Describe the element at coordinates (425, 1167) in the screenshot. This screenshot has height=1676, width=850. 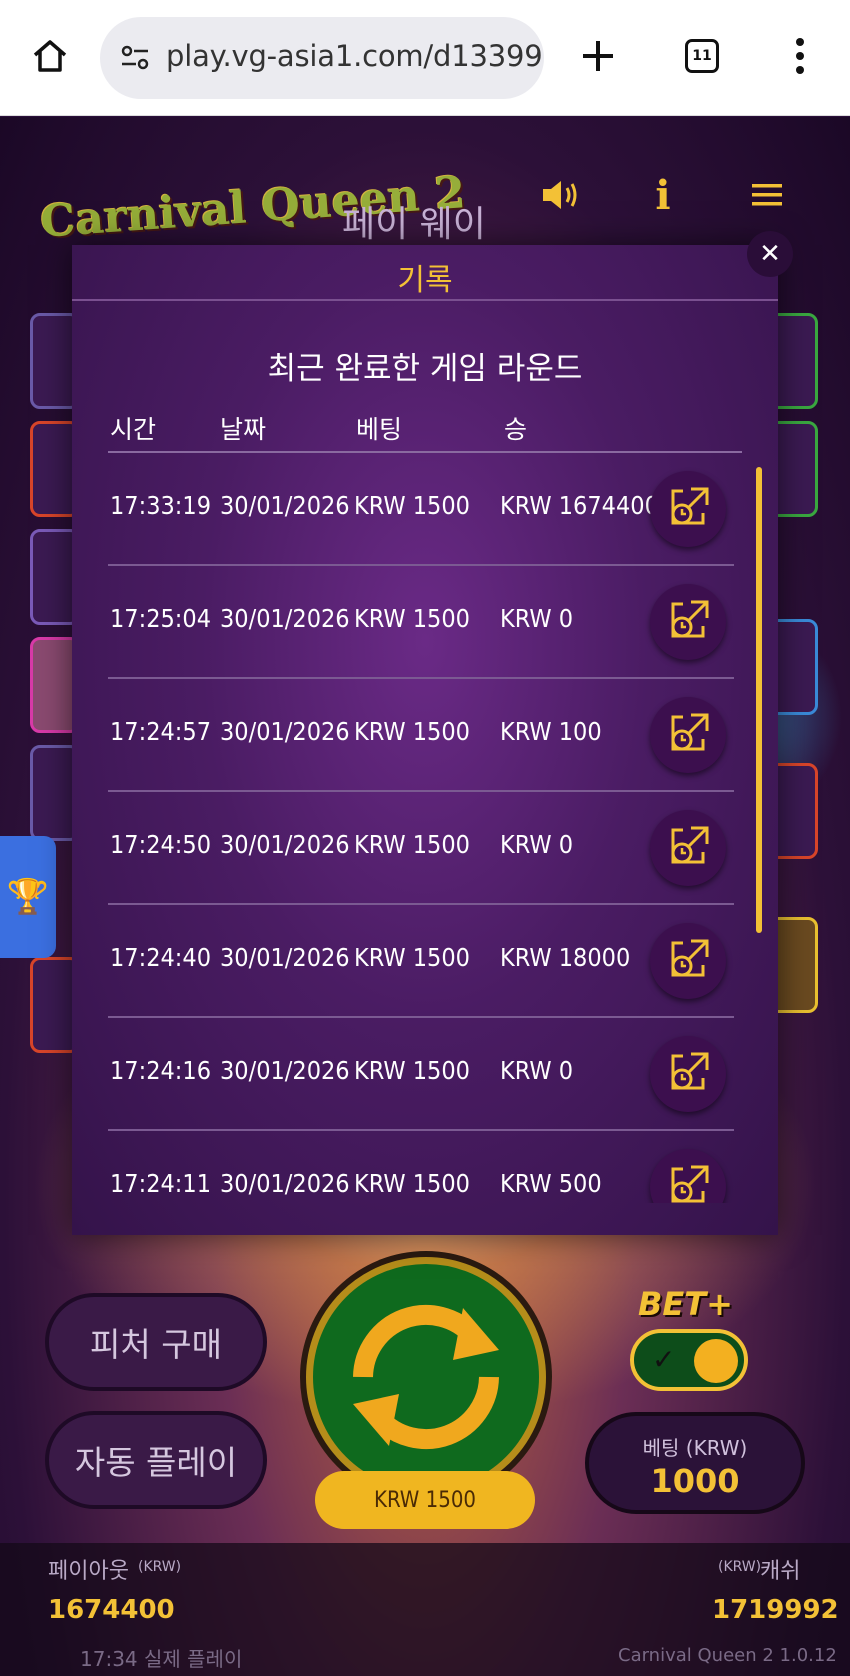
I see `history-row: 17:24:11 30/01/2026 KRW 1500 KRW 500` at that location.